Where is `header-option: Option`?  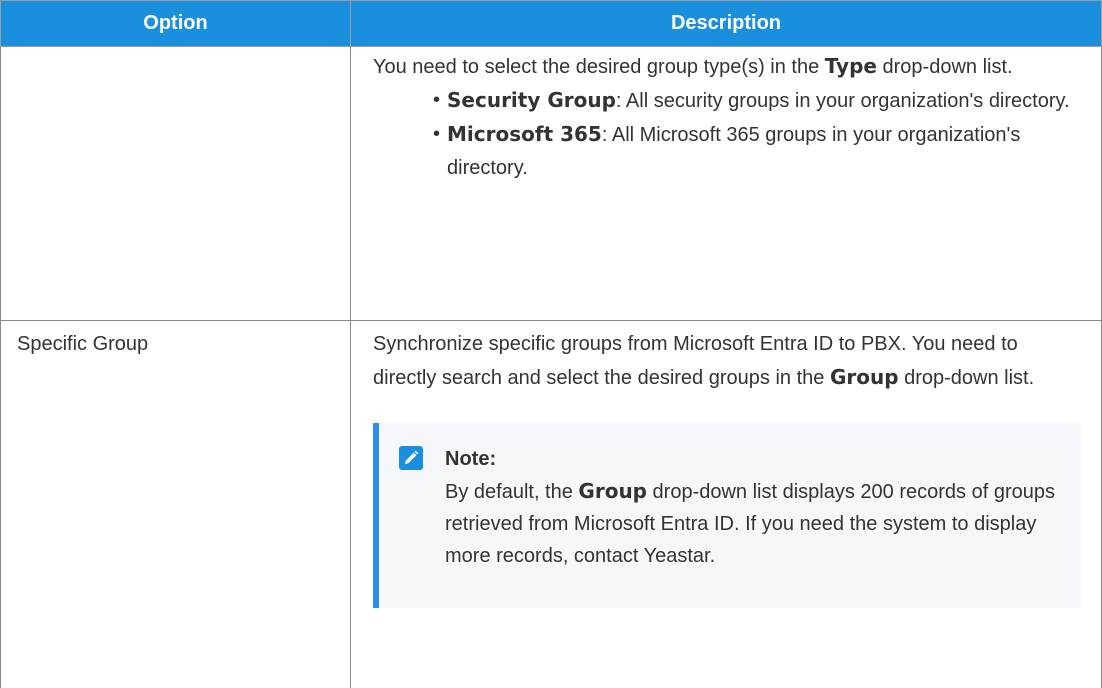 header-option: Option is located at coordinates (176, 24).